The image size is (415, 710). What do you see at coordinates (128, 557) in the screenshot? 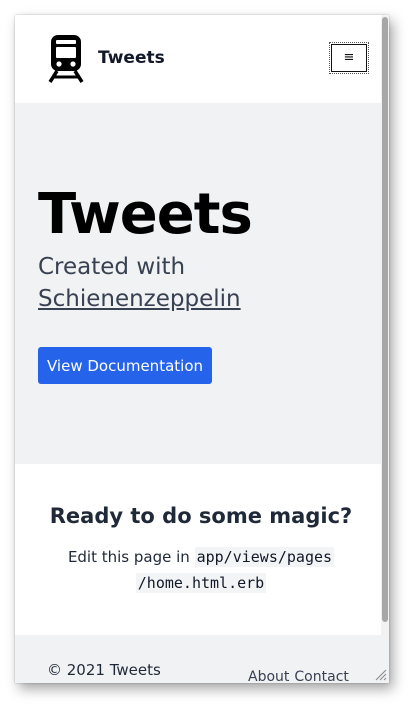
I see `magic-text-prefix: Edit this page in` at bounding box center [128, 557].